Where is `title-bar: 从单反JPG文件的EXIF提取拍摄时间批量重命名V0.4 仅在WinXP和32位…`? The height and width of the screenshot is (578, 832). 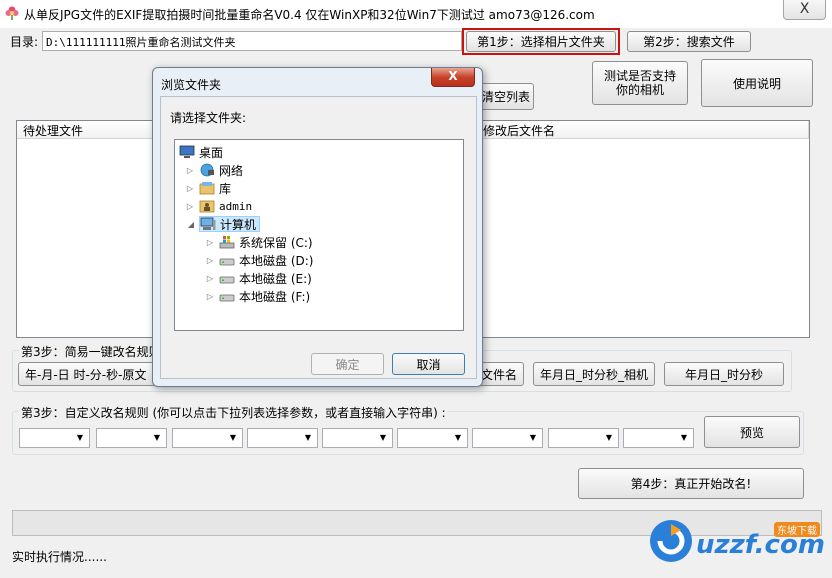
title-bar: 从单反JPG文件的EXIF提取拍摄时间批量重命名V0.4 仅在WinXP和32位… is located at coordinates (416, 14).